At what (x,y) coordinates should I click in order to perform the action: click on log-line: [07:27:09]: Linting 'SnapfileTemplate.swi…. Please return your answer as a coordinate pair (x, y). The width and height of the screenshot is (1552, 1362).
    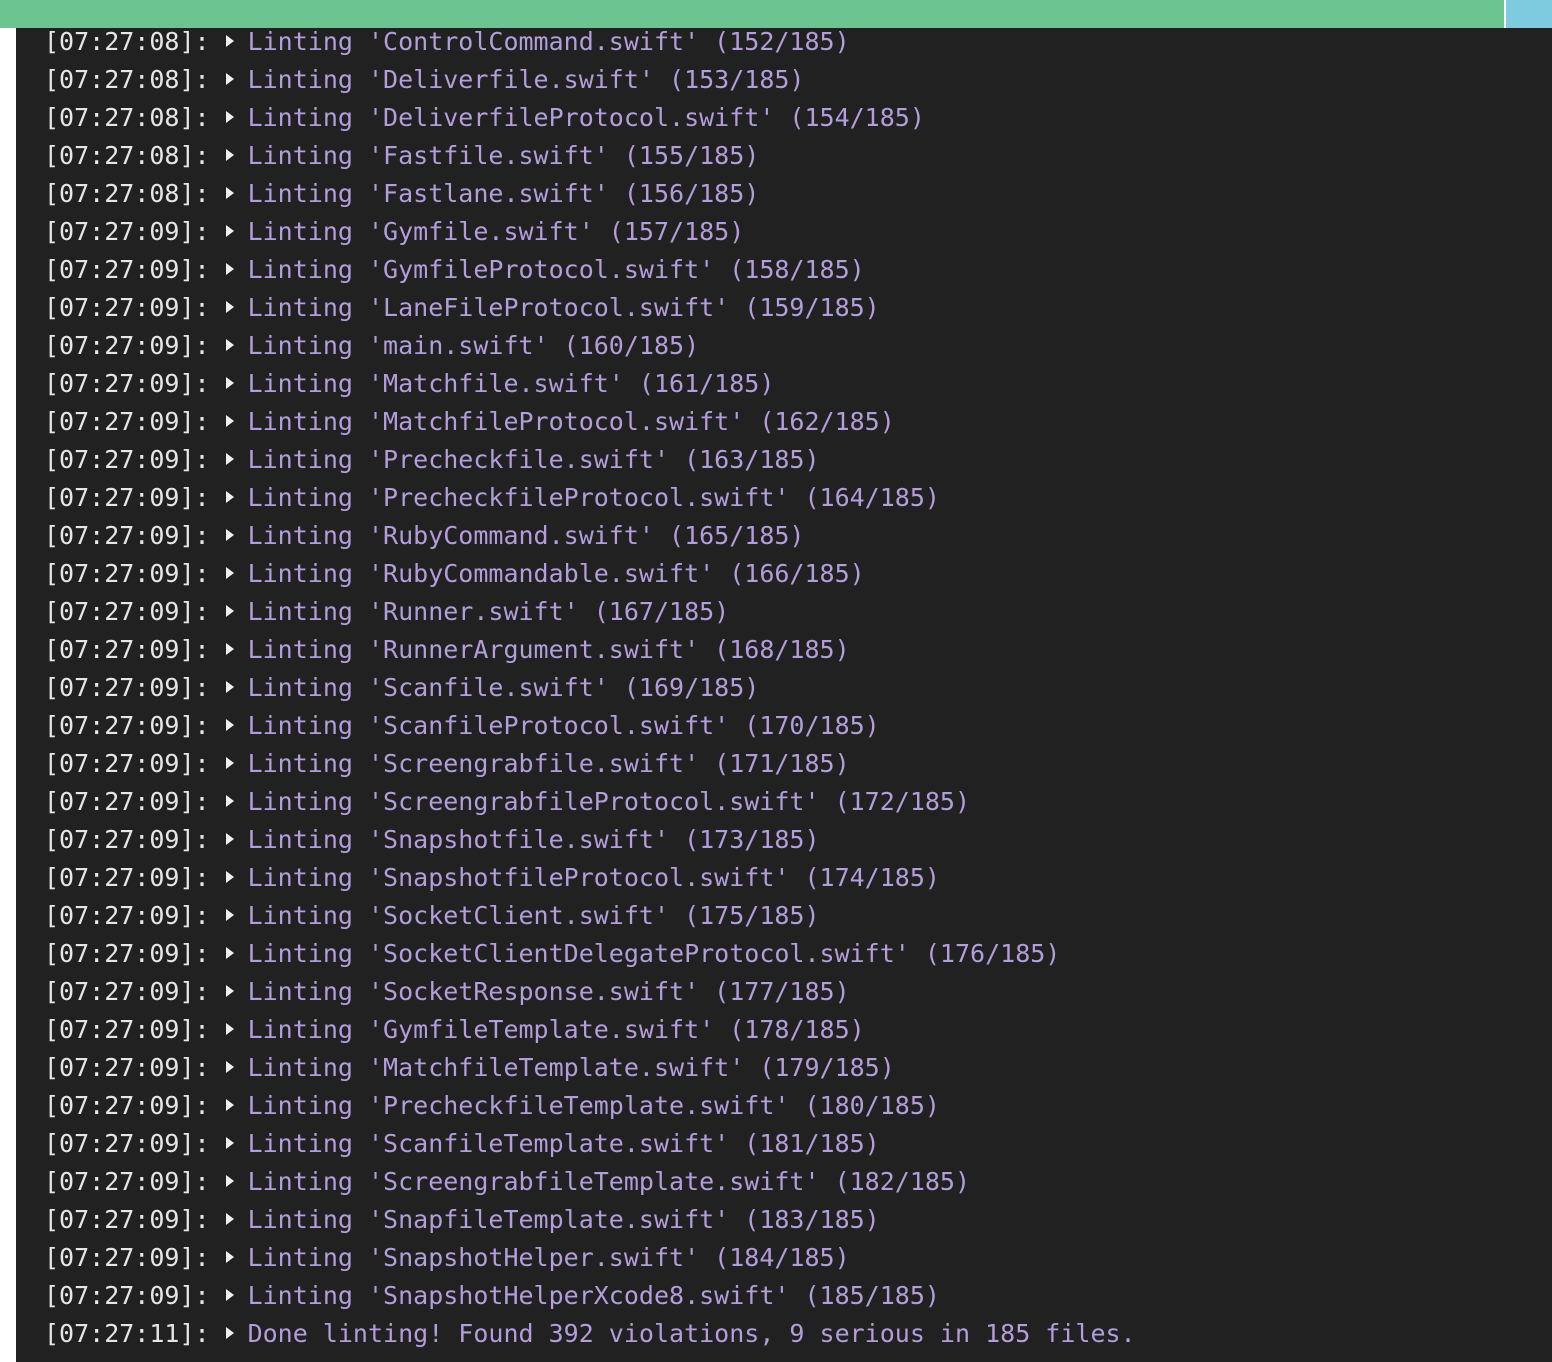
    Looking at the image, I should click on (590, 1220).